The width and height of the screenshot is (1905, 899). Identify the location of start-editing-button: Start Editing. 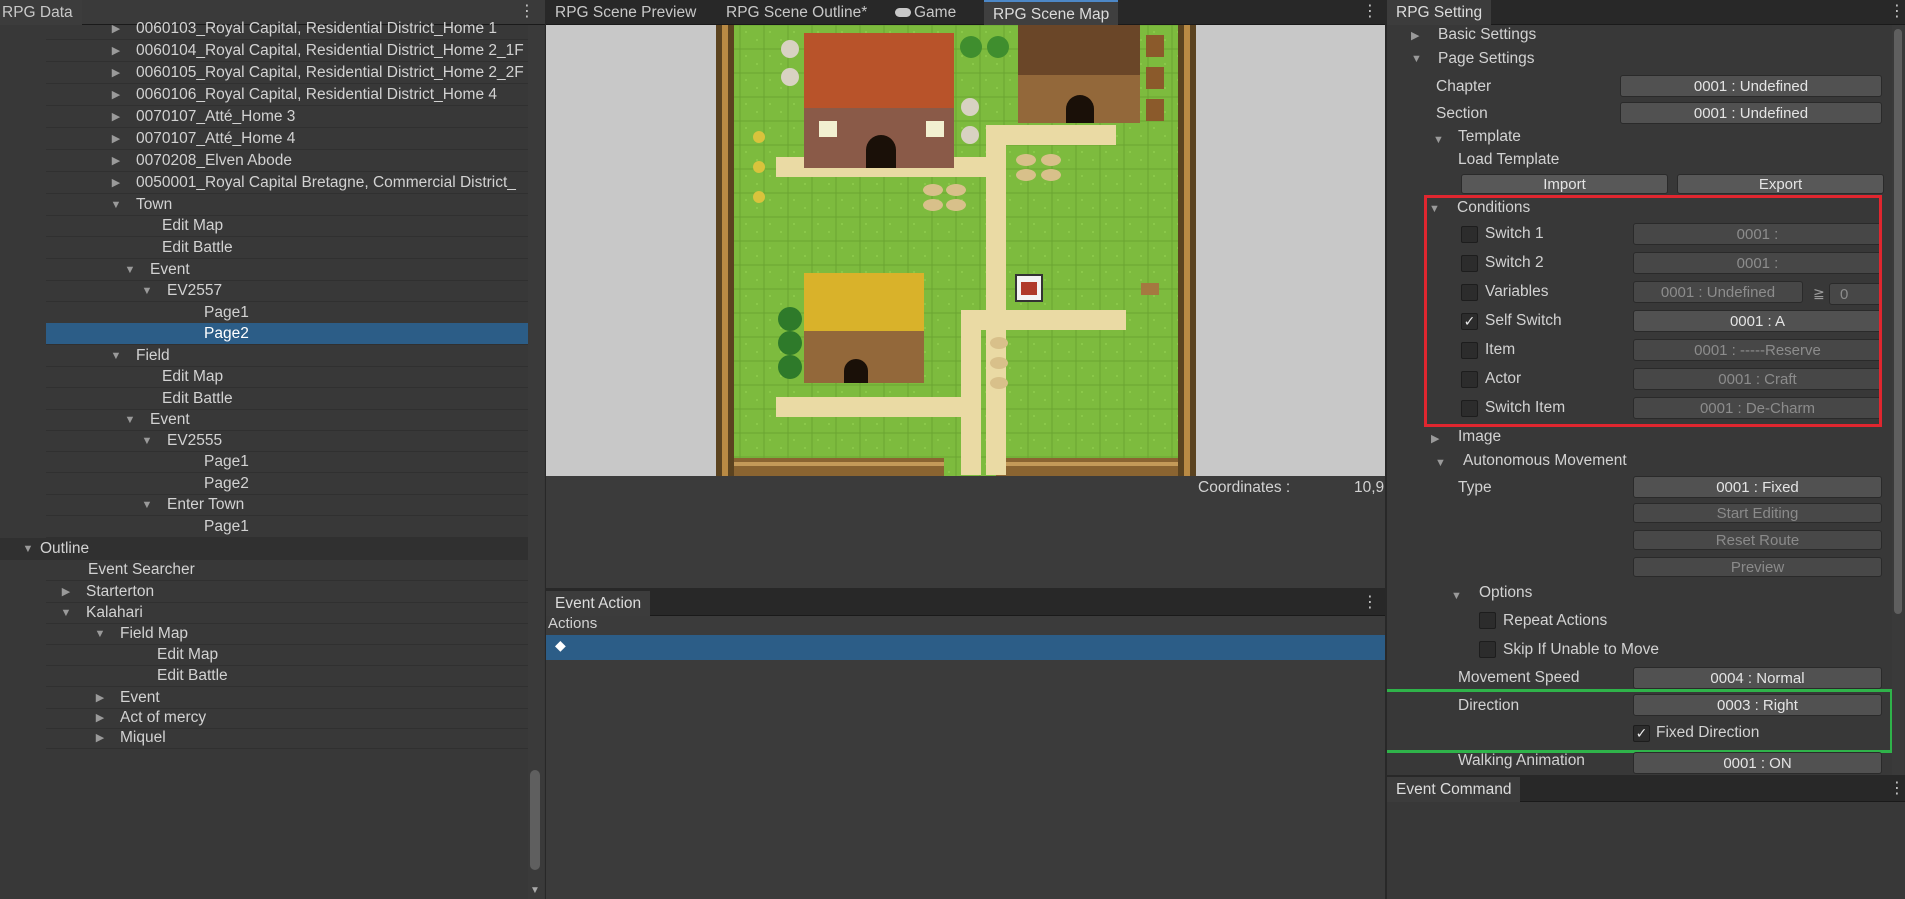
(1757, 513).